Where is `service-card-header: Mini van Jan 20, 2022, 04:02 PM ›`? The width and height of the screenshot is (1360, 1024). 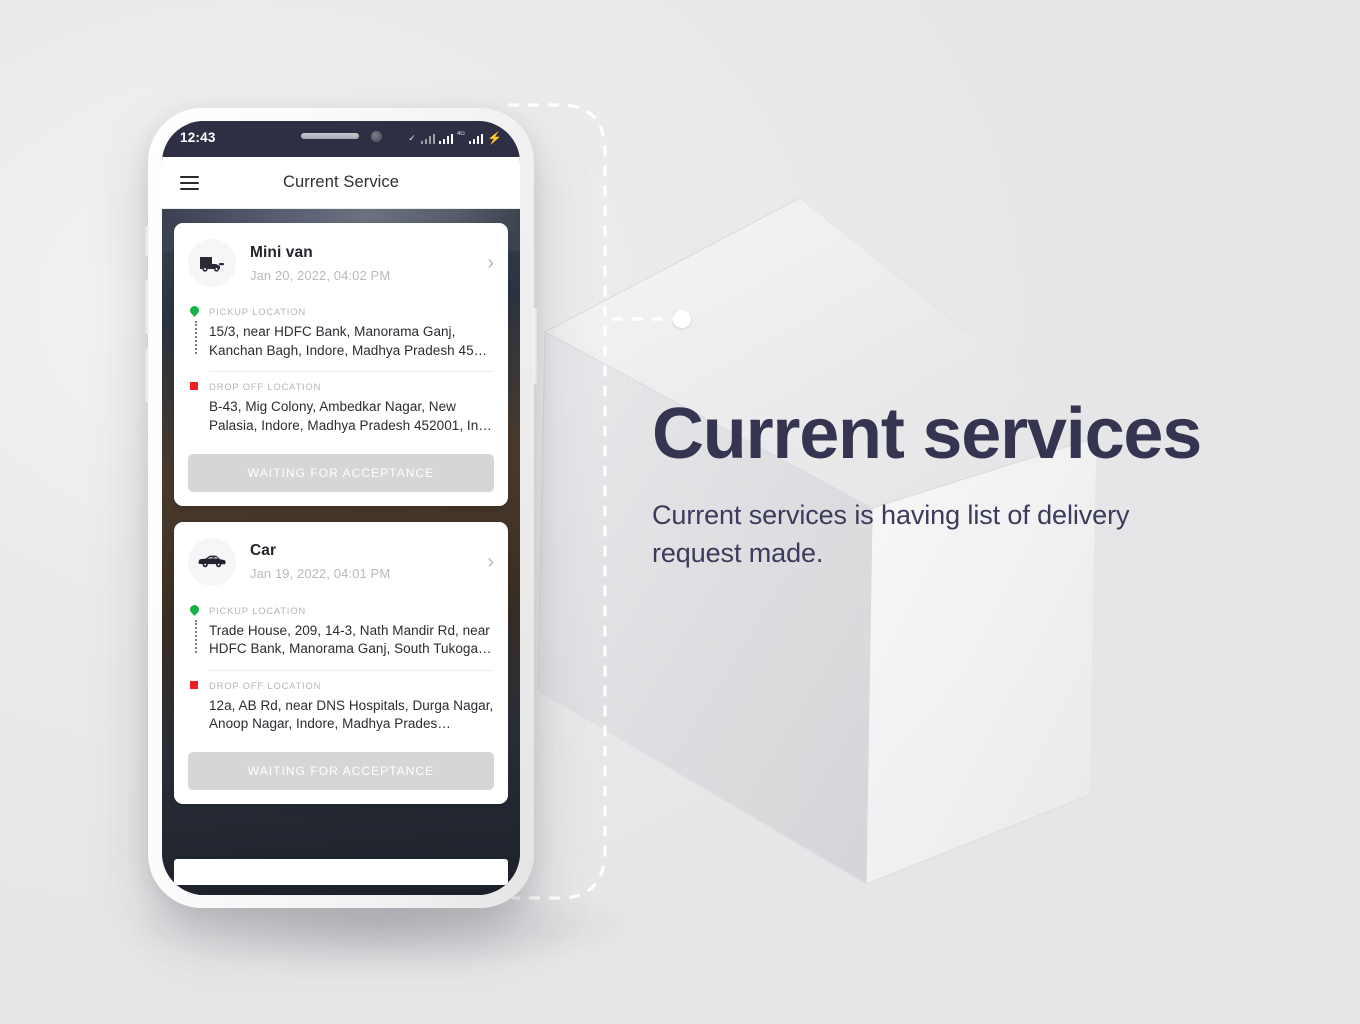
service-card-header: Mini van Jan 20, 2022, 04:02 PM › is located at coordinates (341, 265).